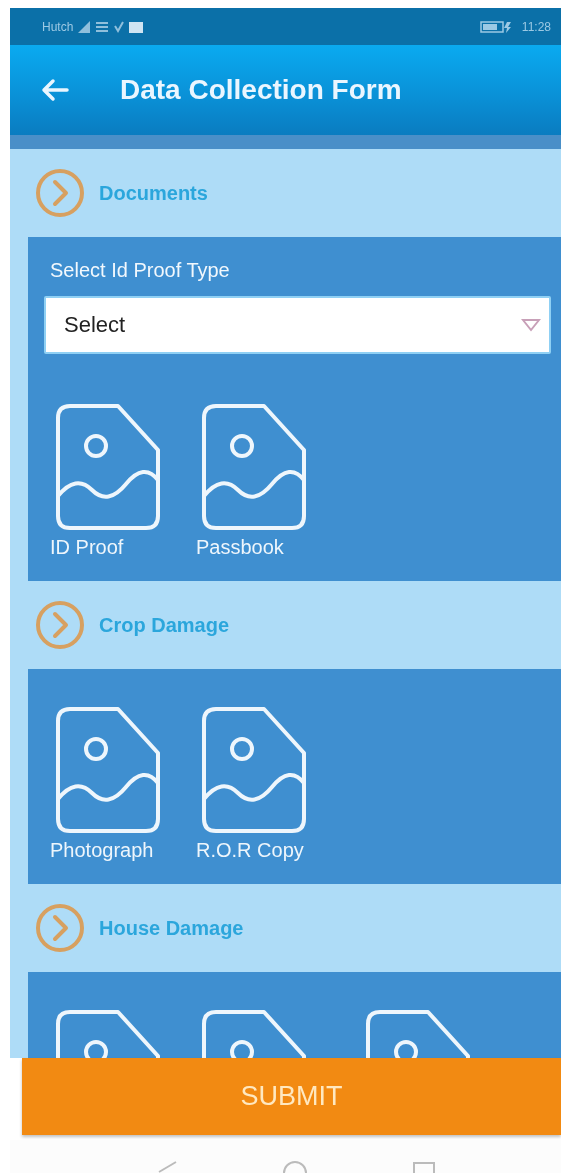  I want to click on screen-title: Data Collection Form, so click(261, 90).